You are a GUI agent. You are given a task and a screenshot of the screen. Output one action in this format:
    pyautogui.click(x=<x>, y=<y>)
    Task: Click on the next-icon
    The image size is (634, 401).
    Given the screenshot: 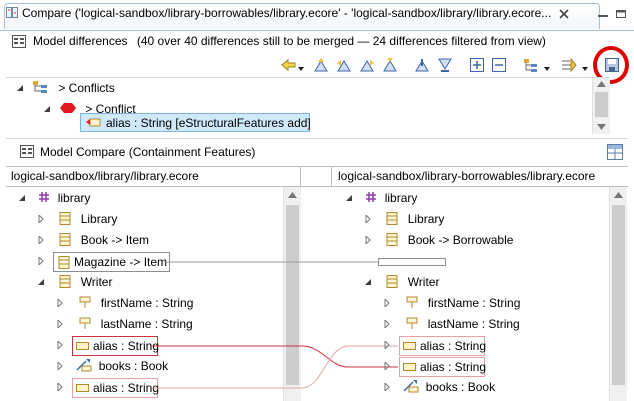 What is the action you would take?
    pyautogui.click(x=422, y=65)
    